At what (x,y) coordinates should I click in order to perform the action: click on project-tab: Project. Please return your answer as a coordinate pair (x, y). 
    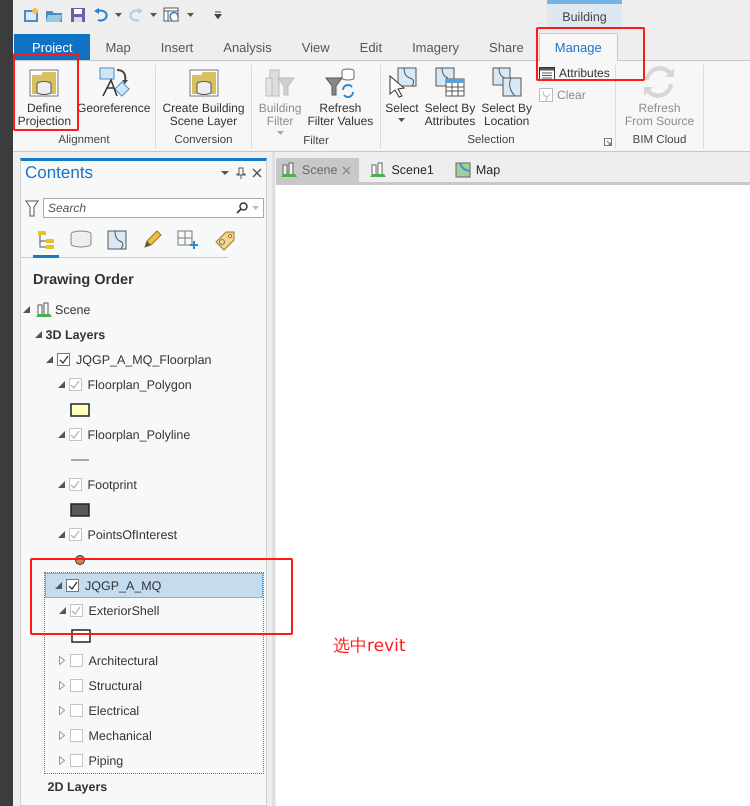
    Looking at the image, I should click on (52, 47).